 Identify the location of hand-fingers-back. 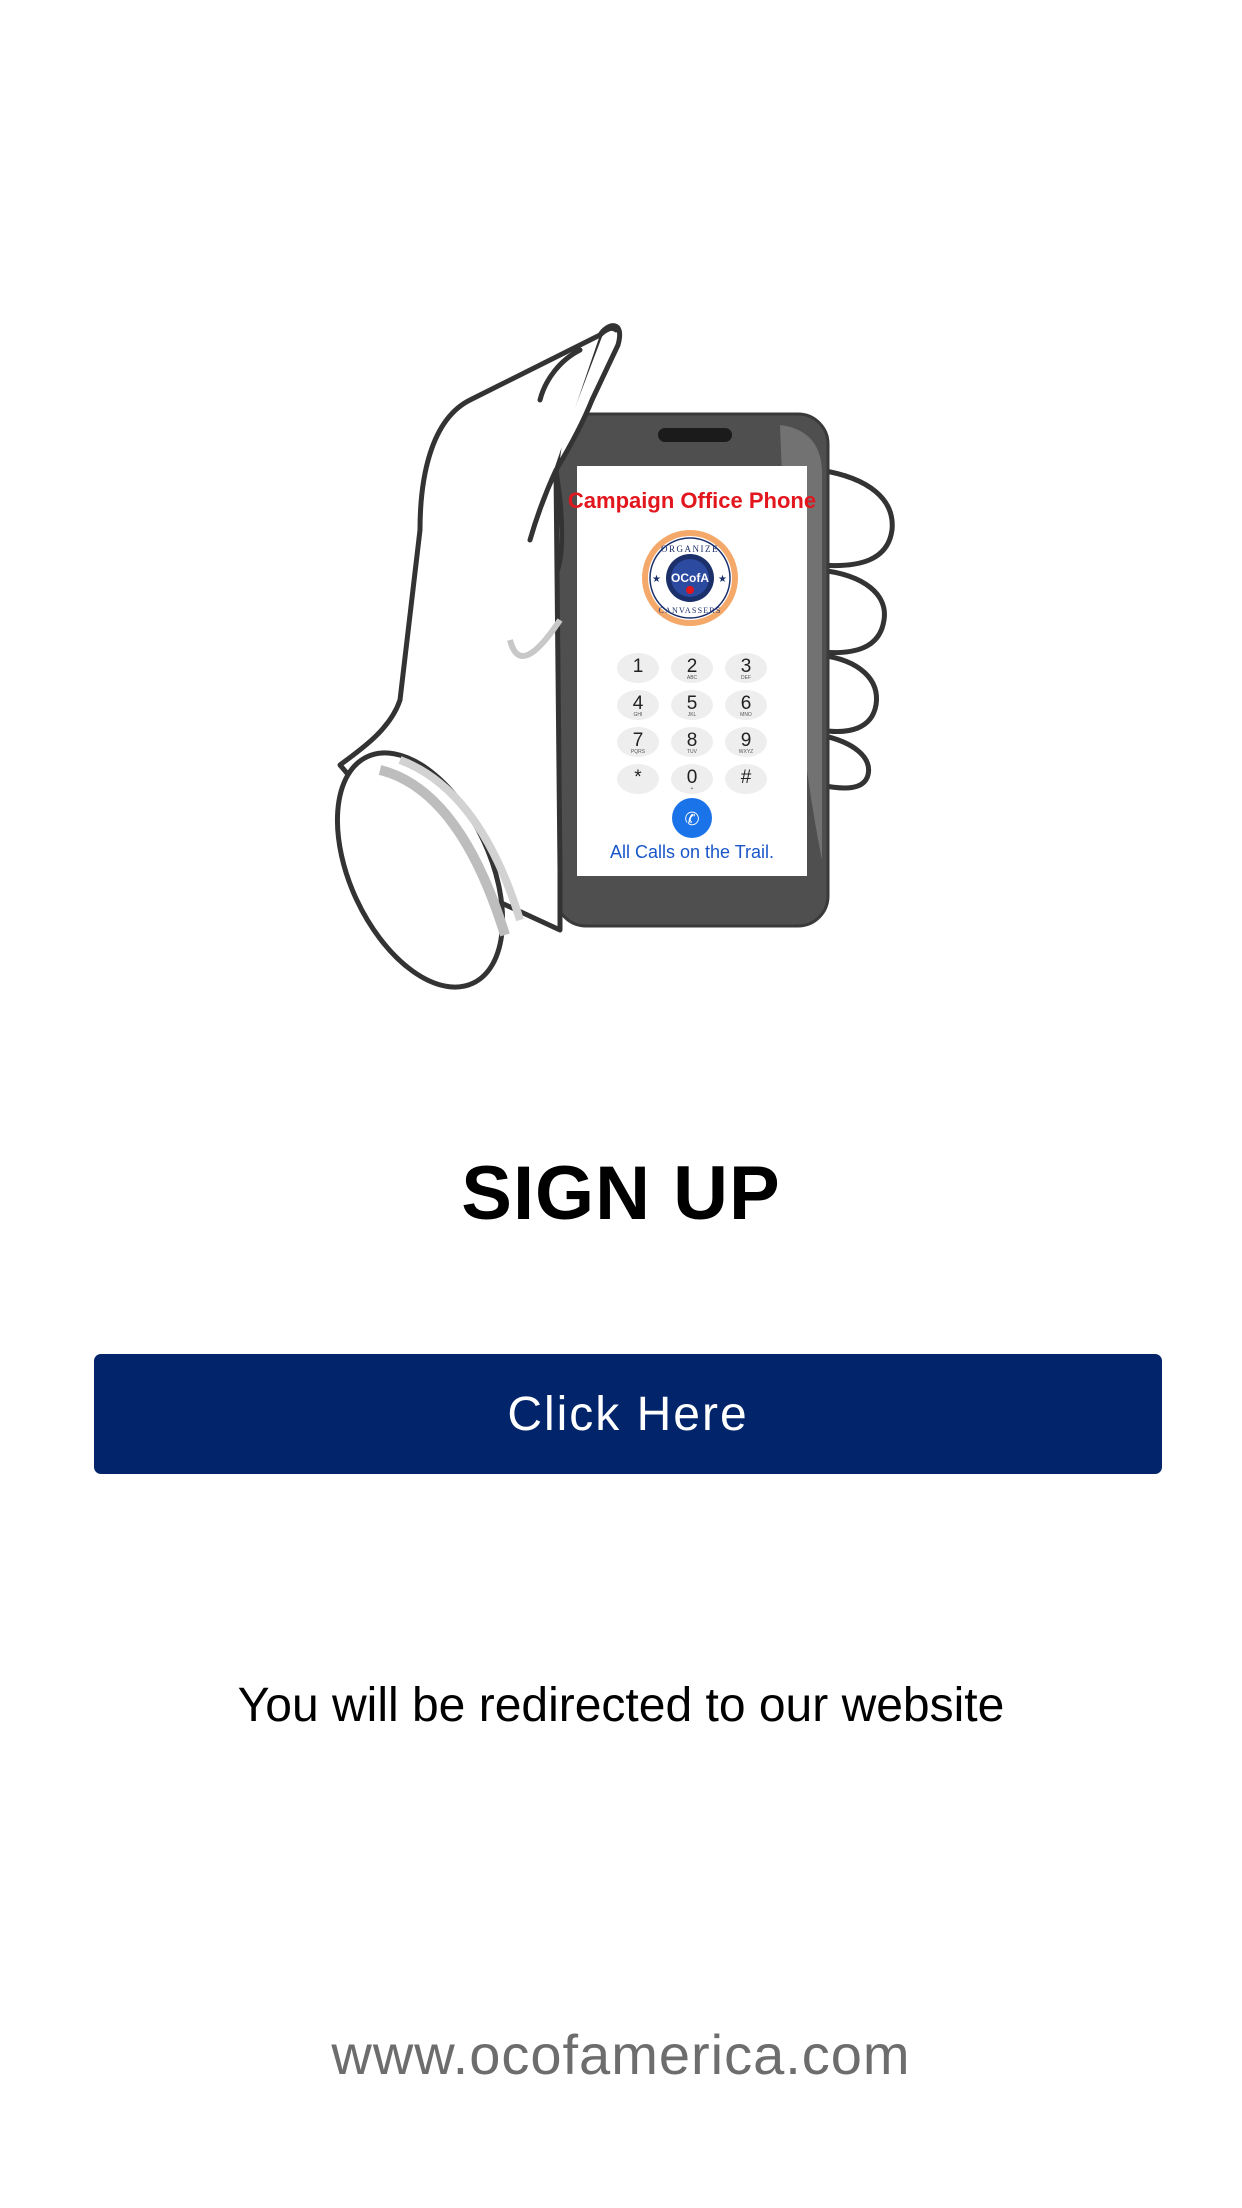
(856, 629).